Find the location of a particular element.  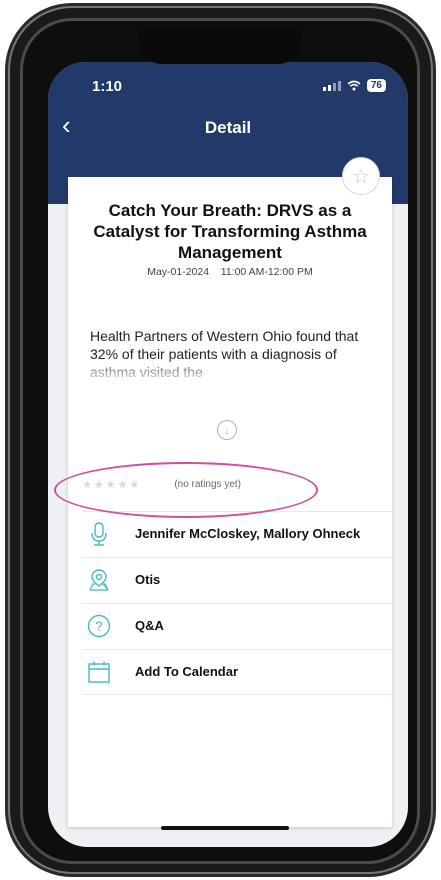

location-pin-icon is located at coordinates (99, 580).